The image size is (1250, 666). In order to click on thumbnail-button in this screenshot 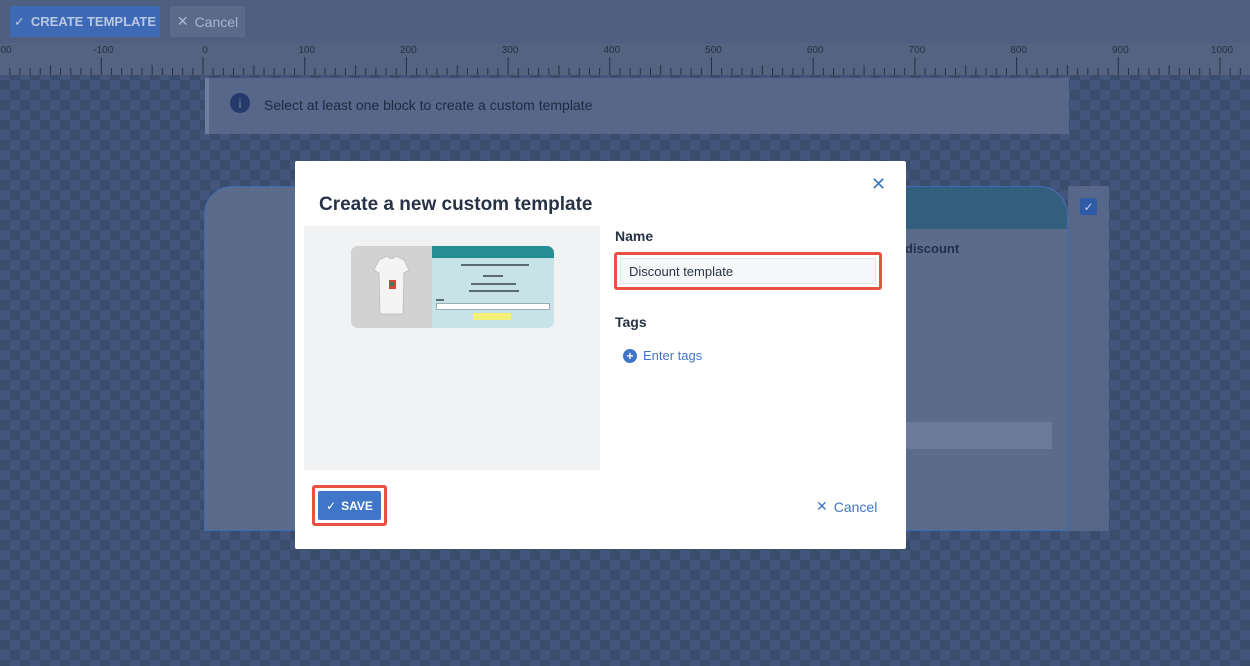, I will do `click(492, 316)`.